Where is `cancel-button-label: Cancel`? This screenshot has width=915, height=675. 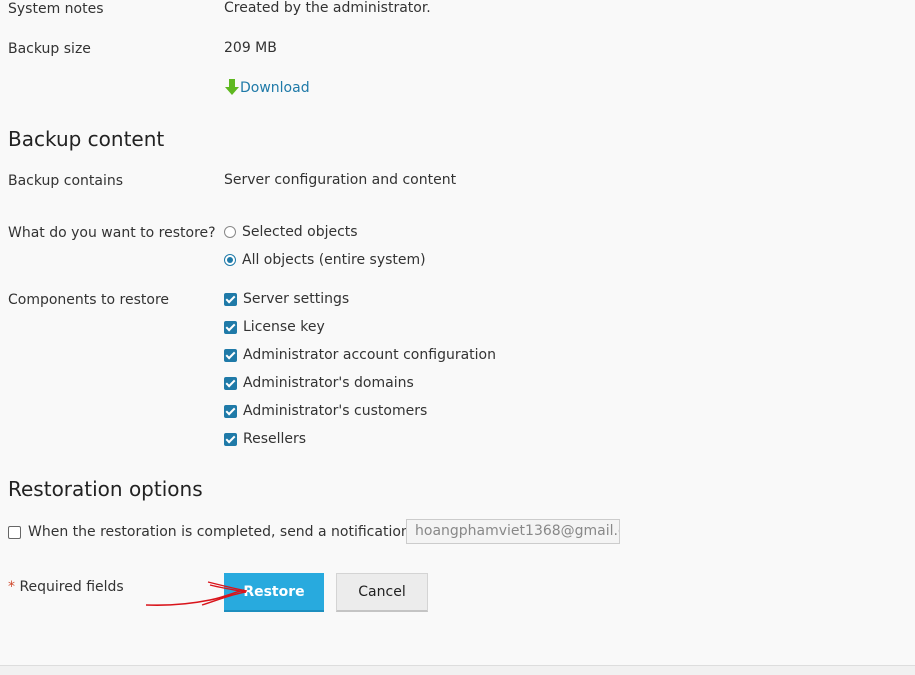 cancel-button-label: Cancel is located at coordinates (382, 592).